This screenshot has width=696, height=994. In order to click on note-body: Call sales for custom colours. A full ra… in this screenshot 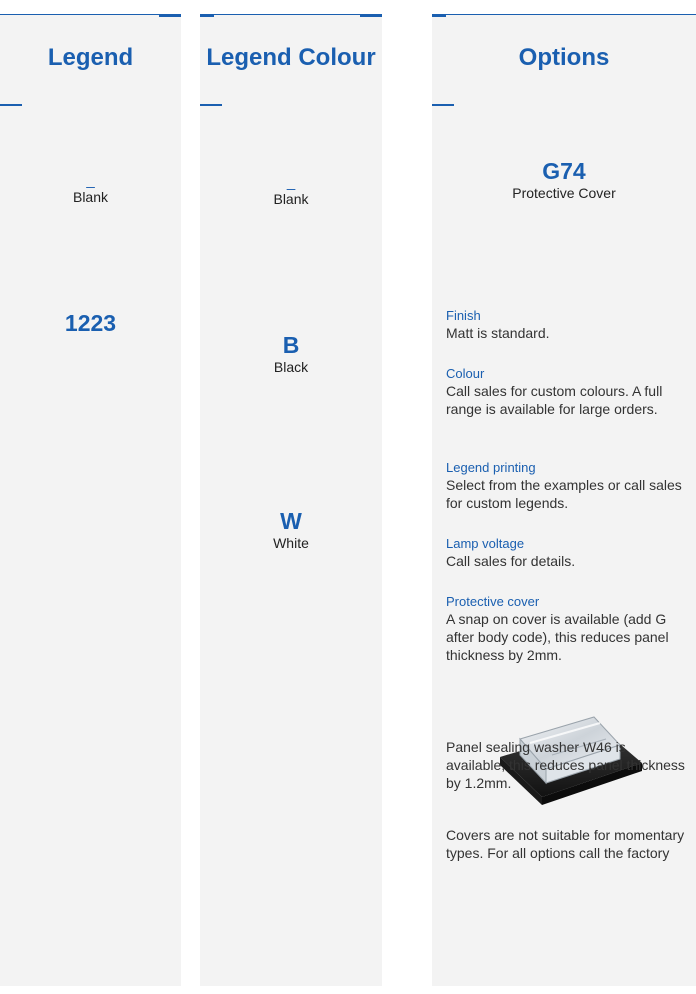, I will do `click(554, 400)`.